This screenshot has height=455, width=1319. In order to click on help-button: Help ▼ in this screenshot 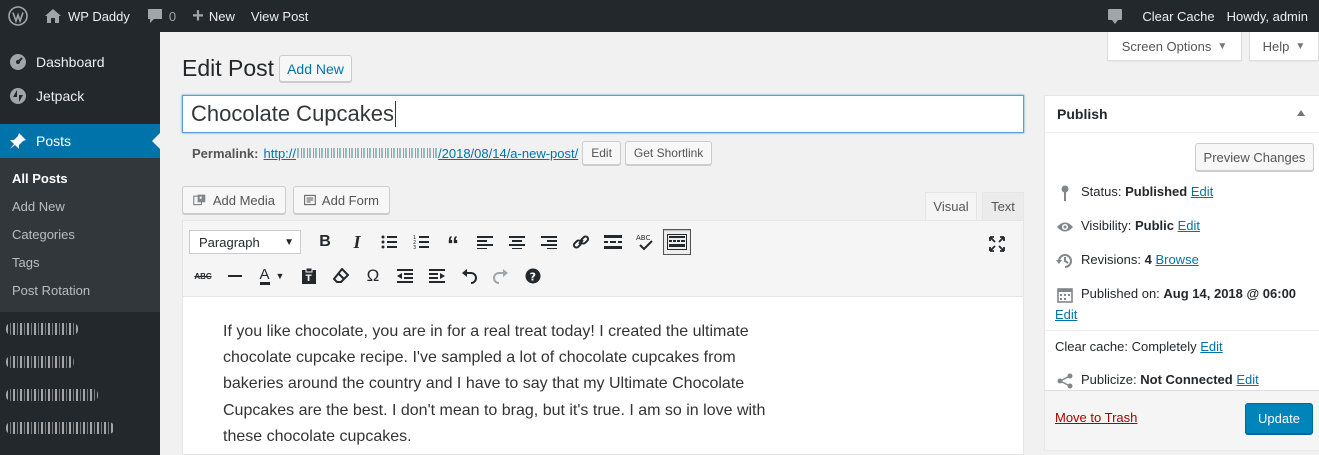, I will do `click(1284, 46)`.